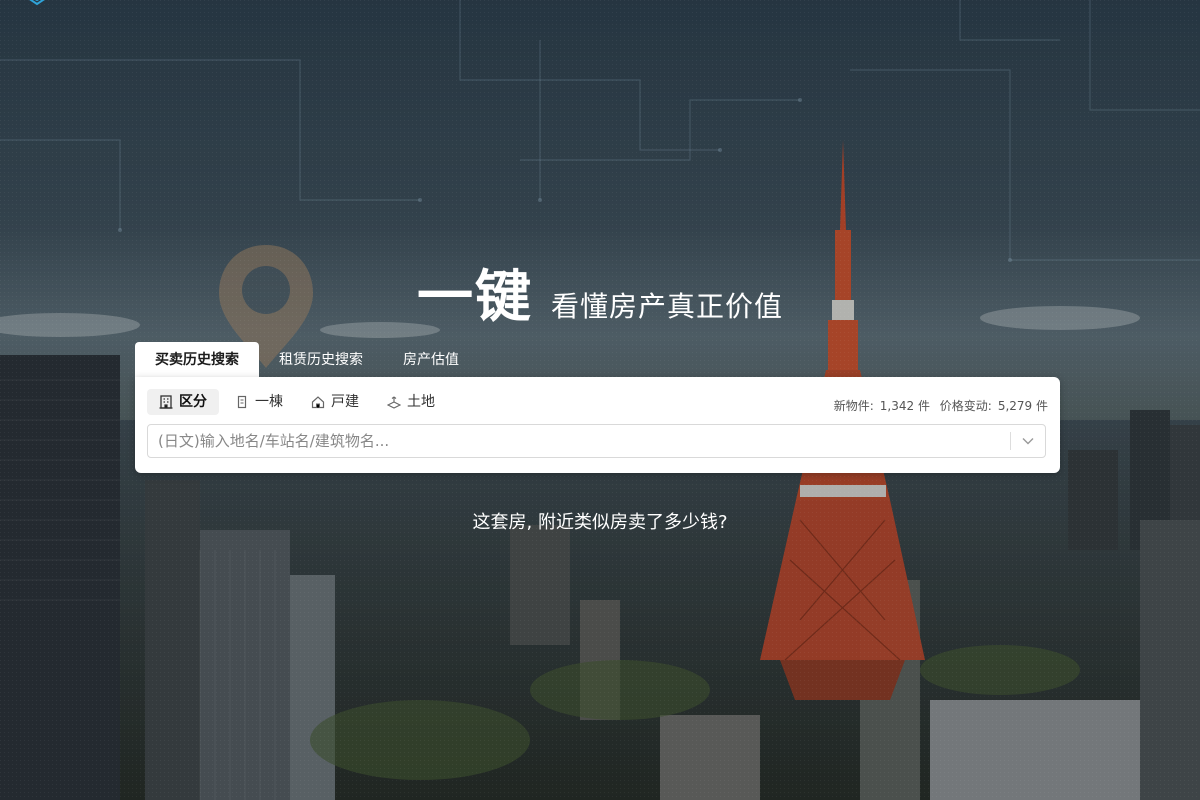 The image size is (1200, 800). Describe the element at coordinates (197, 360) in the screenshot. I see `tab-sales-history: 买卖历史搜索` at that location.